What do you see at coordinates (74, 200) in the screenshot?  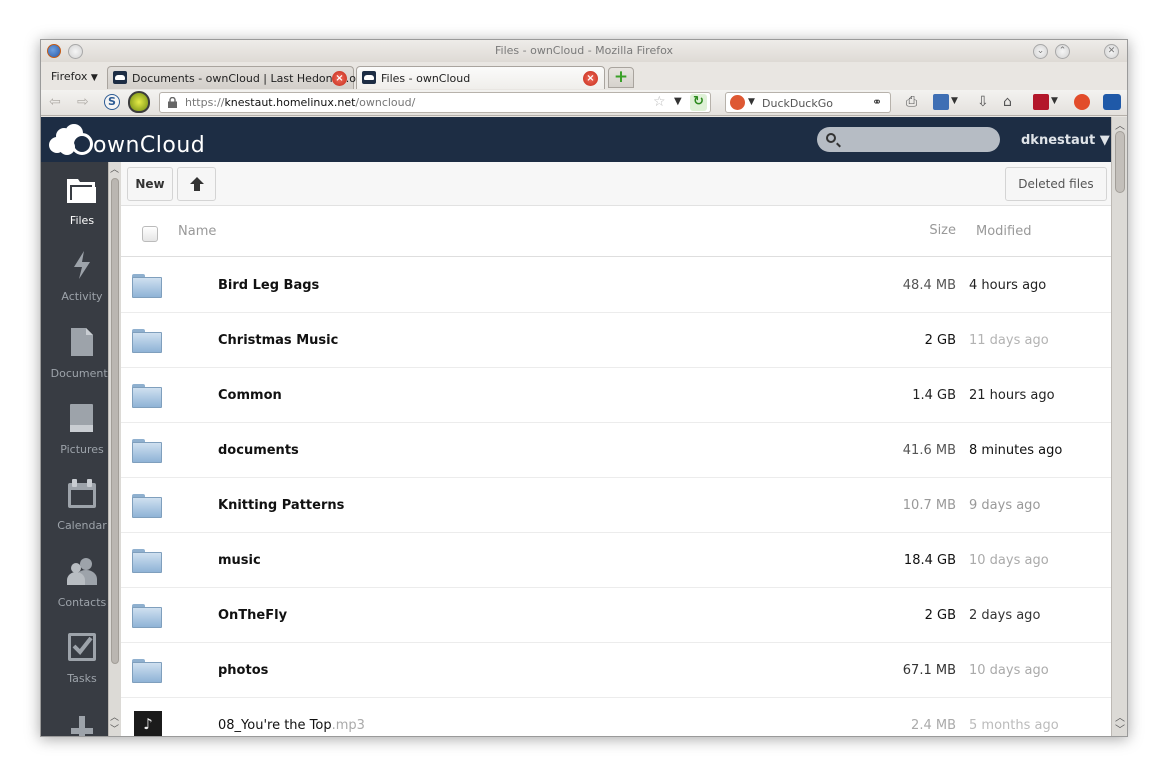 I see `sidebar-item-files: Files` at bounding box center [74, 200].